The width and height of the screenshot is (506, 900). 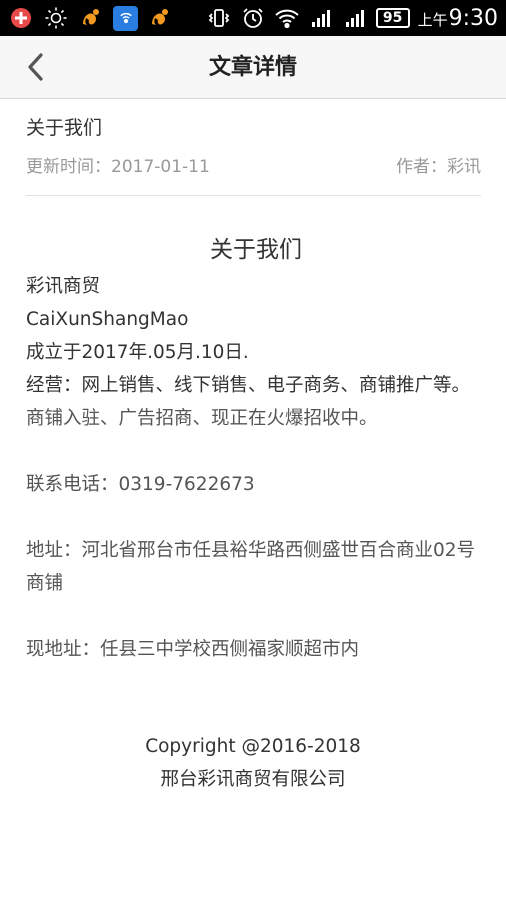 I want to click on status-bar-right: 95 上午9:30, so click(x=352, y=18).